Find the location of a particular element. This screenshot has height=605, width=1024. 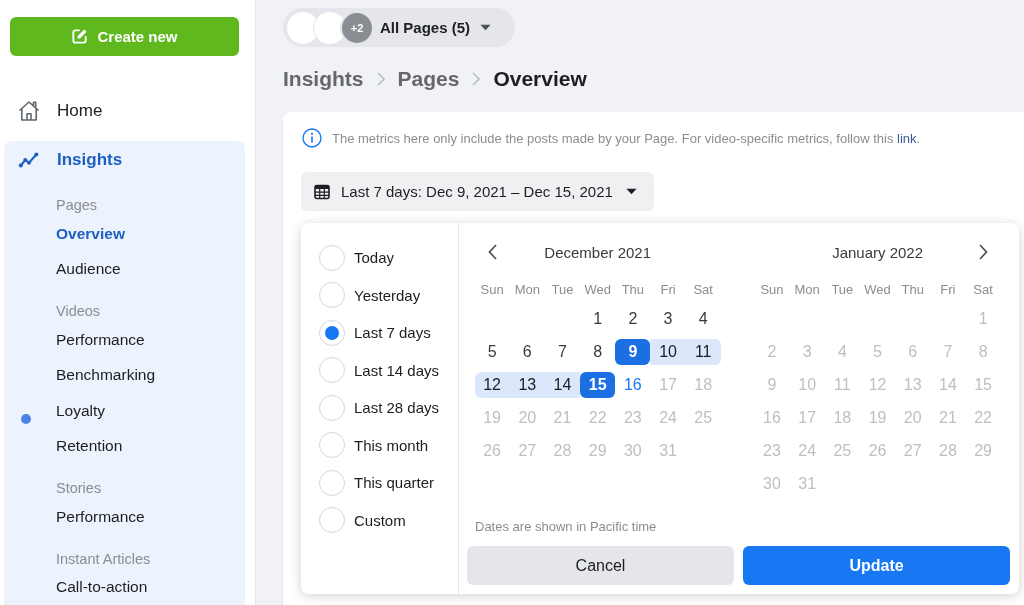

nav-subitem: Audience is located at coordinates (88, 269).